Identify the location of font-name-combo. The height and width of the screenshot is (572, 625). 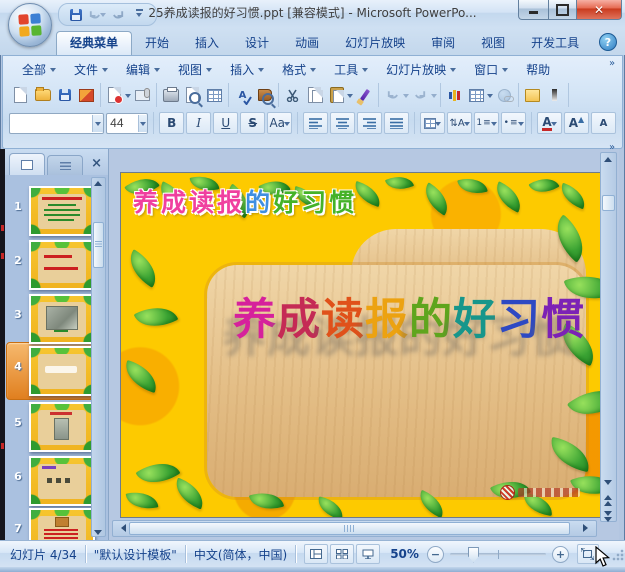
(57, 123).